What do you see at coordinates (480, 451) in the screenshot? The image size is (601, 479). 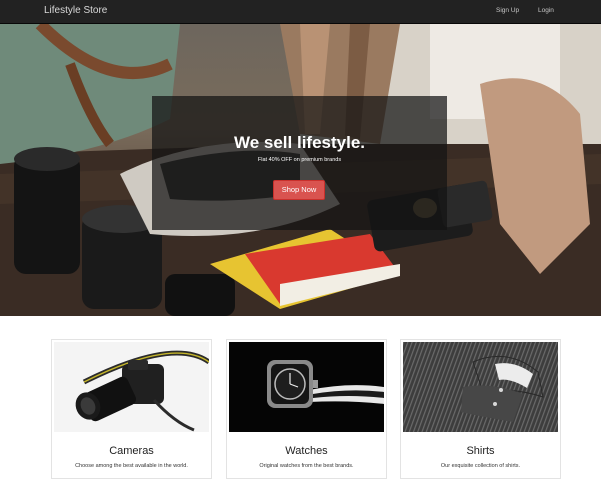 I see `product-title: Shirts` at bounding box center [480, 451].